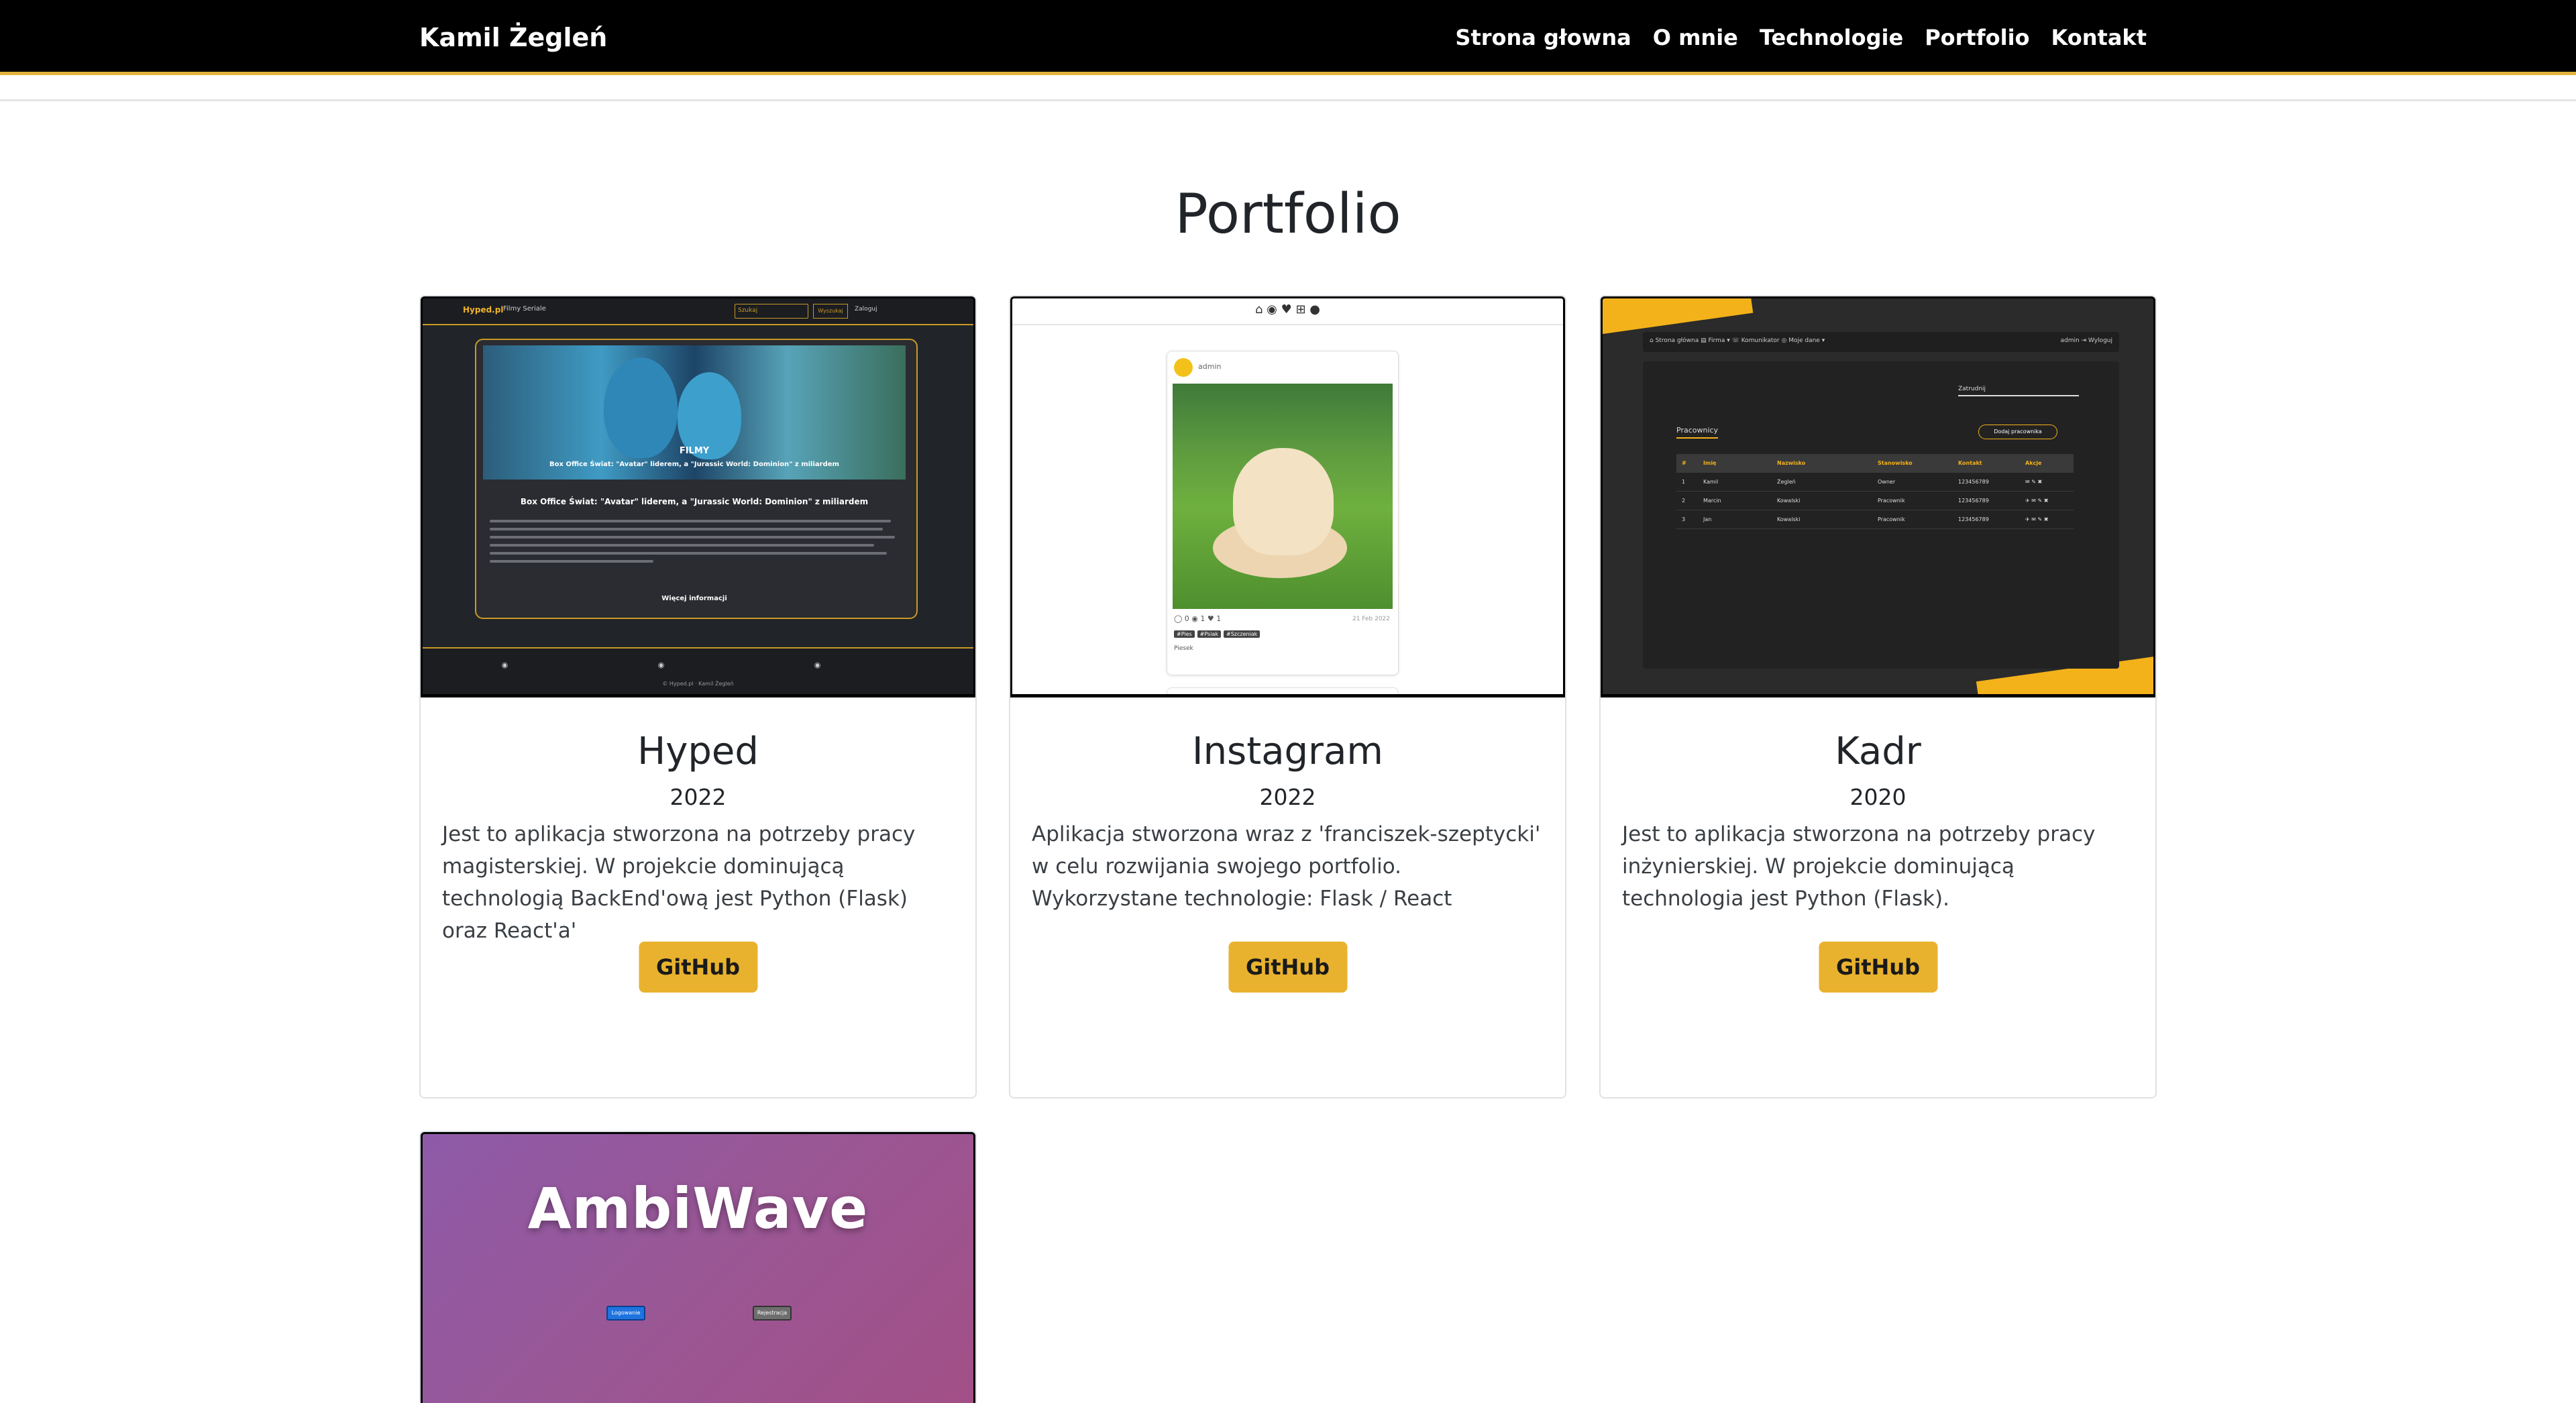 The image size is (2576, 1403). I want to click on preview-search: Szukaj, so click(771, 311).